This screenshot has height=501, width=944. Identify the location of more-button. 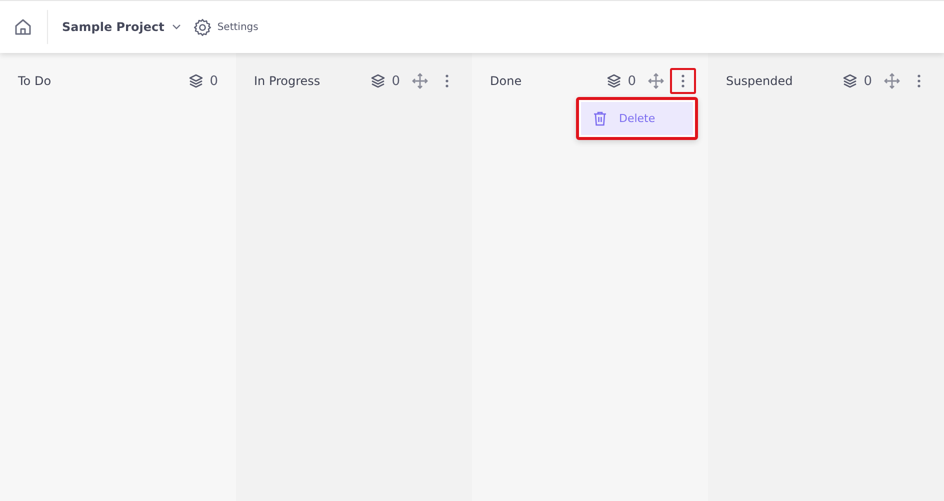
(683, 81).